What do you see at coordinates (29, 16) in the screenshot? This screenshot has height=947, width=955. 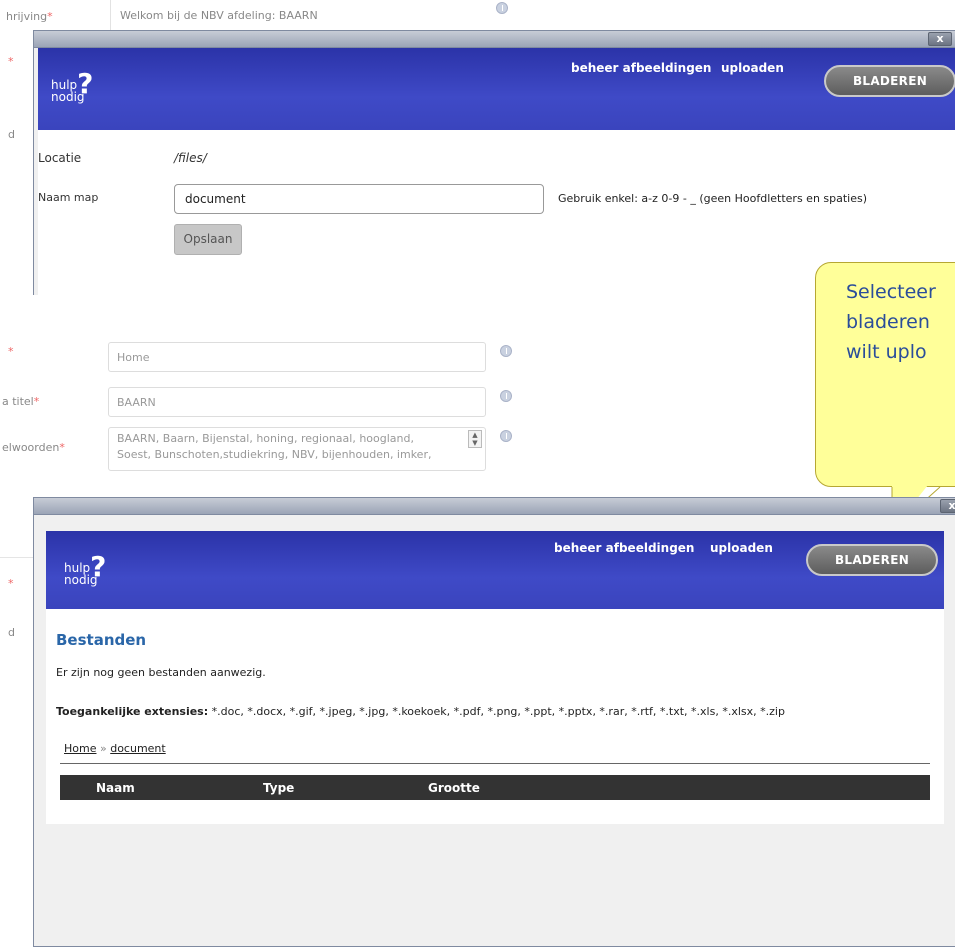 I see `description-label: hrijving*` at bounding box center [29, 16].